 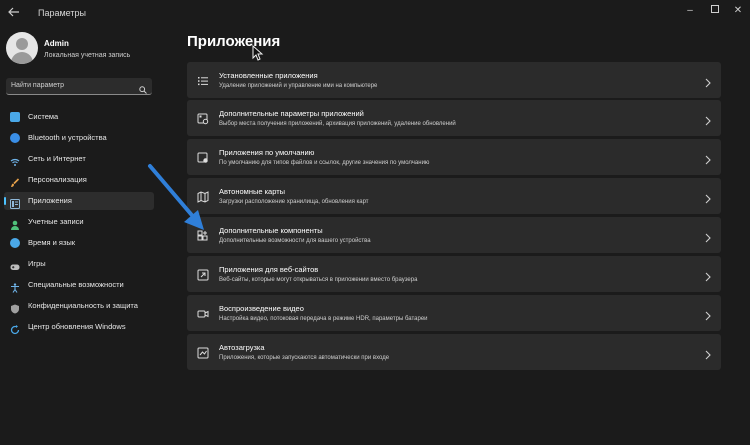 I want to click on sidebar-item-label: Bluetooth и устройства, so click(x=67, y=137).